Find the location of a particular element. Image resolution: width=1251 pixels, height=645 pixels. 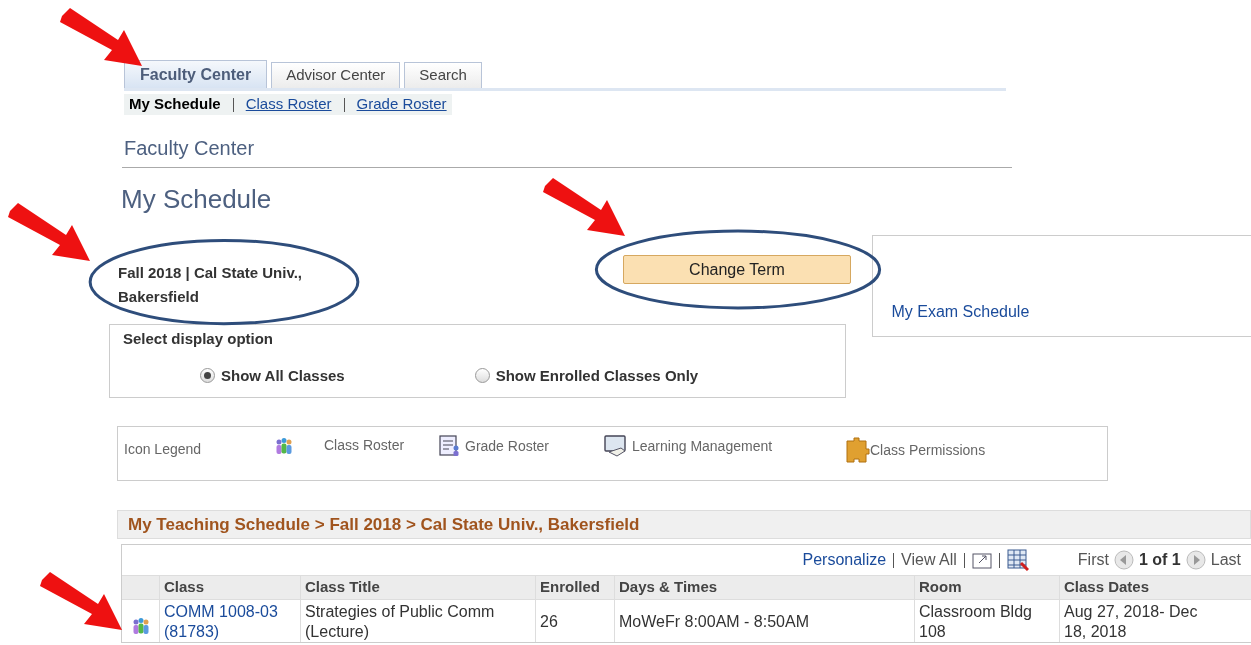

new-window-icon is located at coordinates (981, 560).